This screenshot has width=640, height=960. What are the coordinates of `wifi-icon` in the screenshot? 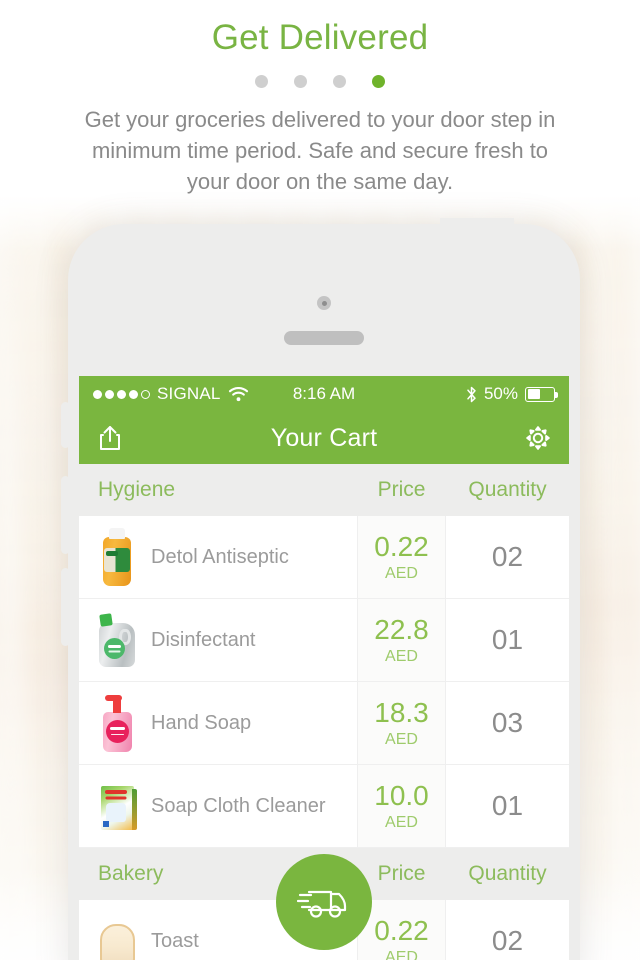 It's located at (238, 394).